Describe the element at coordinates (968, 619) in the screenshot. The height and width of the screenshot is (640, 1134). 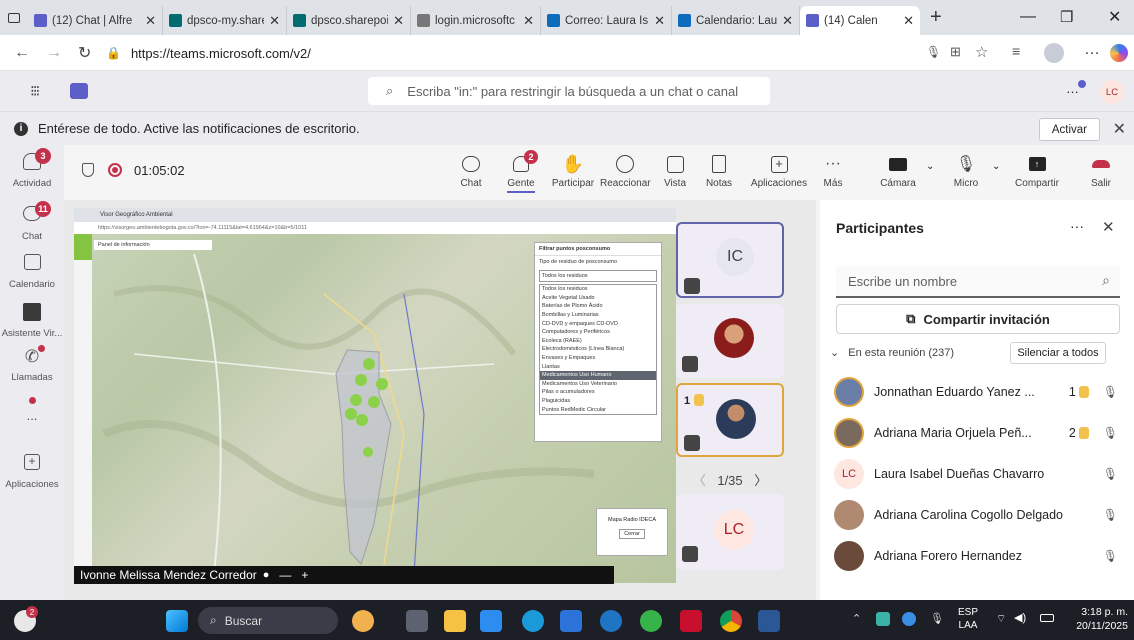
I see `language-indicator: ESP LAA` at that location.